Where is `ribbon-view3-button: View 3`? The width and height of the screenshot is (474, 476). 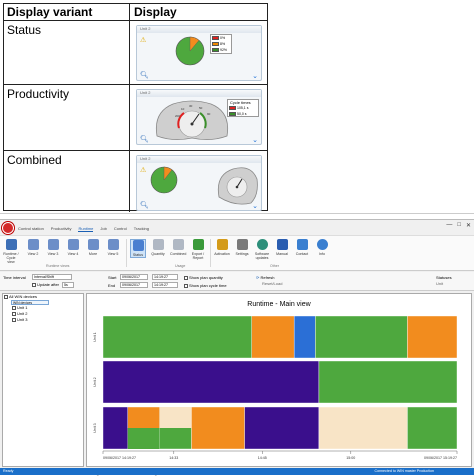
ribbon-view3-button: View 3 is located at coordinates (53, 247).